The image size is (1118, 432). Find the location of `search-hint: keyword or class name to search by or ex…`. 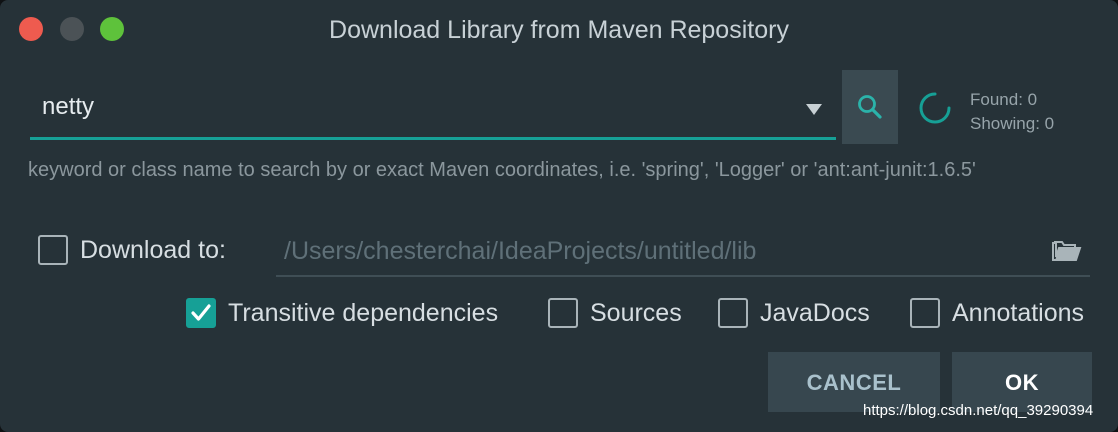

search-hint: keyword or class name to search by or ex… is located at coordinates (502, 170).